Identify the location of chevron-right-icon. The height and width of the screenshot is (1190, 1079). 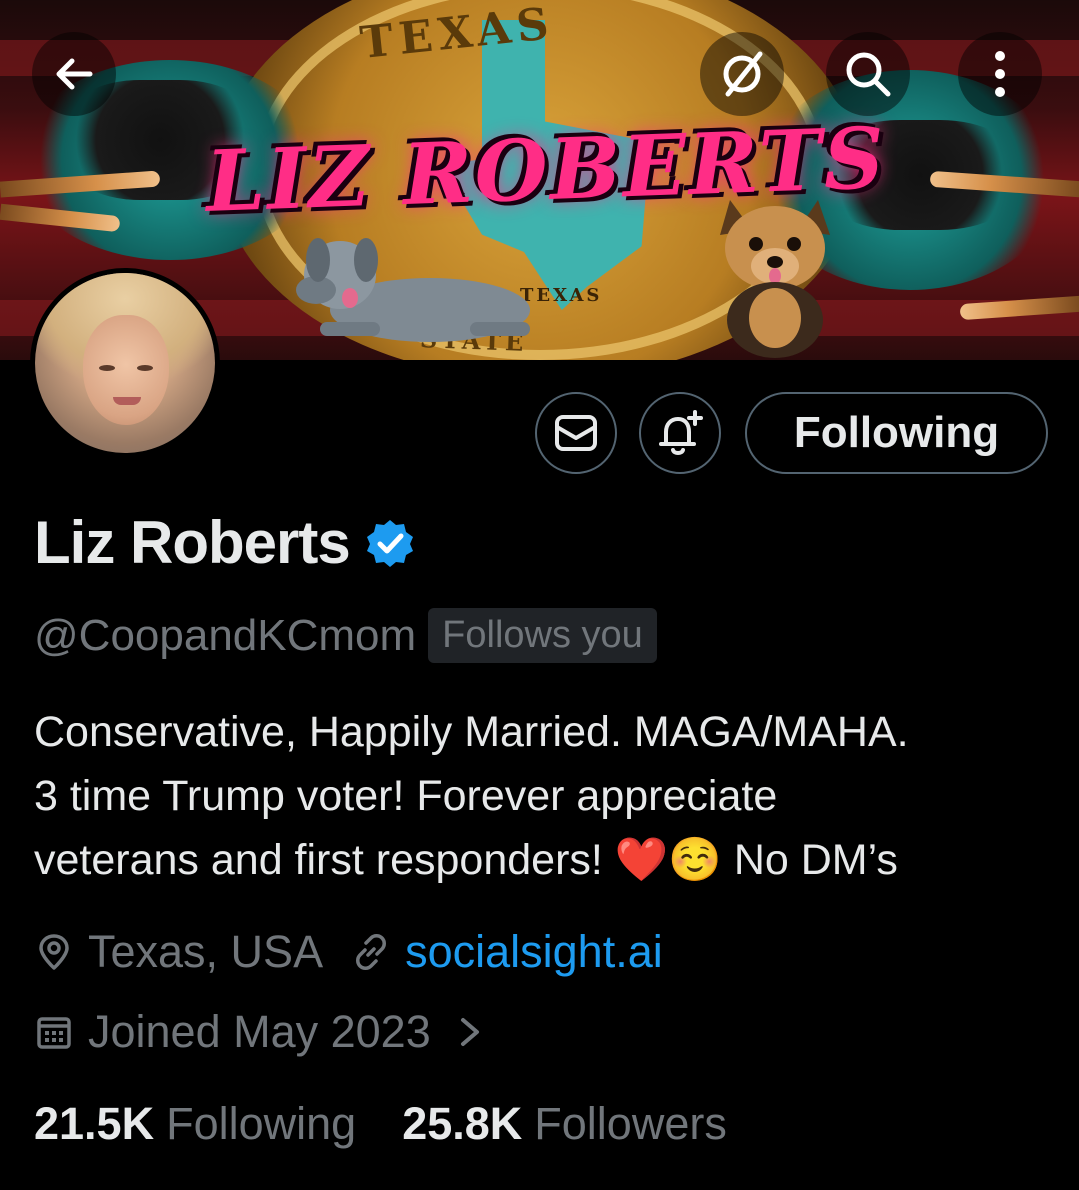
(469, 1032).